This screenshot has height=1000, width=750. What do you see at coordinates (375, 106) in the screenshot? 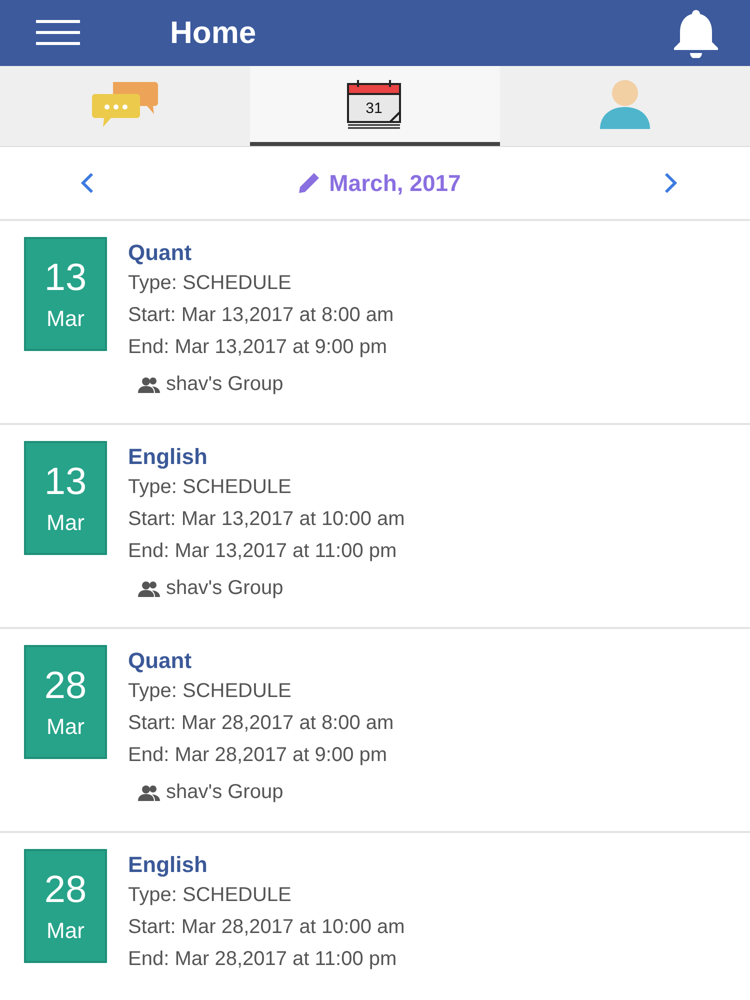
I see `tab: 31` at bounding box center [375, 106].